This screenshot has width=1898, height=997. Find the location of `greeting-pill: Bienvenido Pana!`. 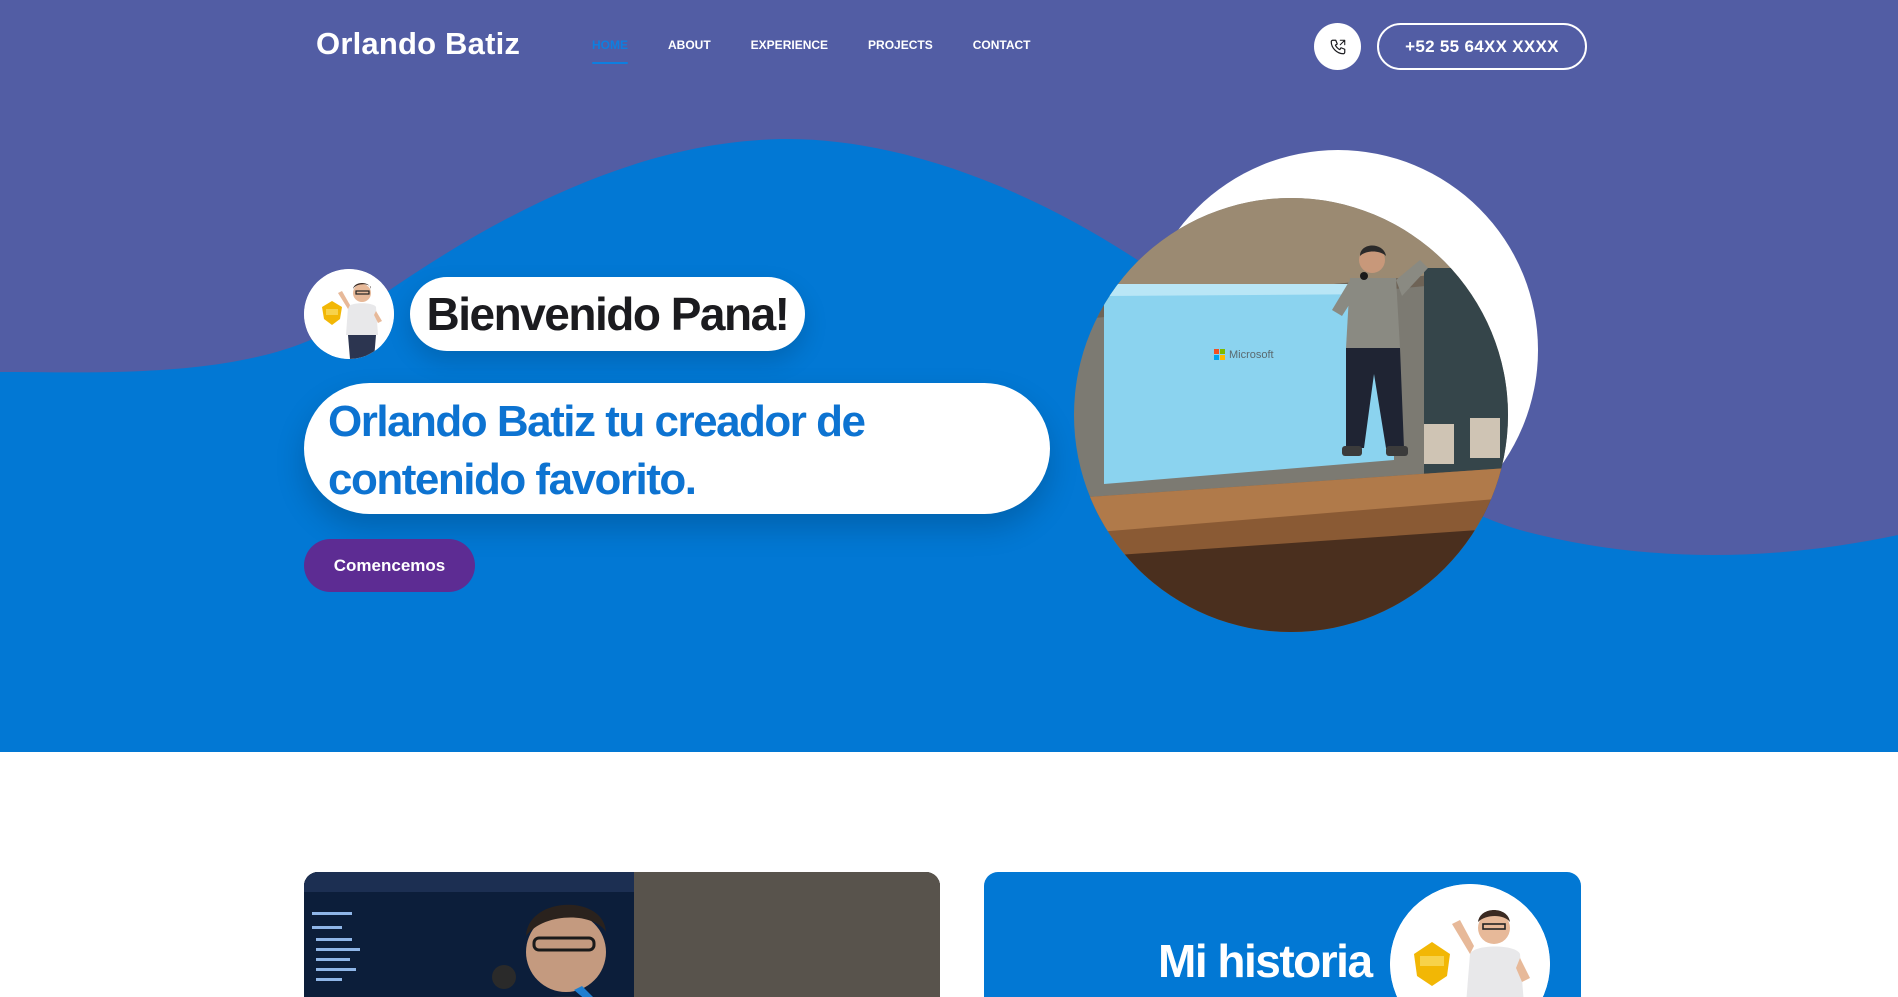

greeting-pill: Bienvenido Pana! is located at coordinates (607, 314).